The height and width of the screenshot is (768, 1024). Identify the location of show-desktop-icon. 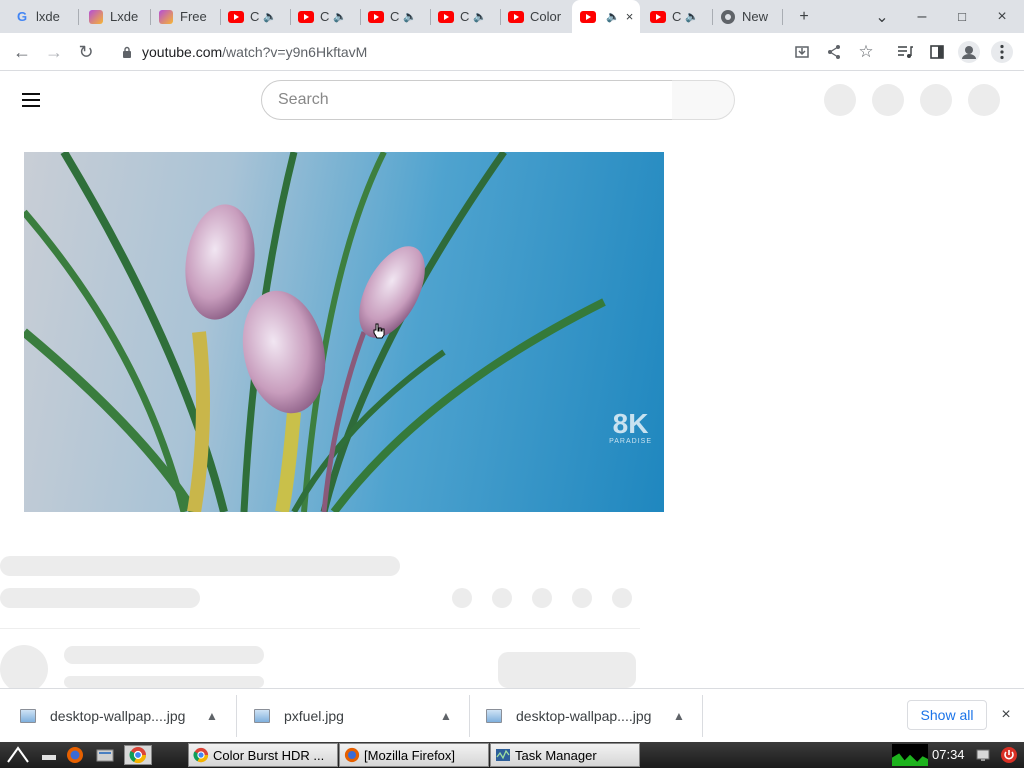
(49, 755).